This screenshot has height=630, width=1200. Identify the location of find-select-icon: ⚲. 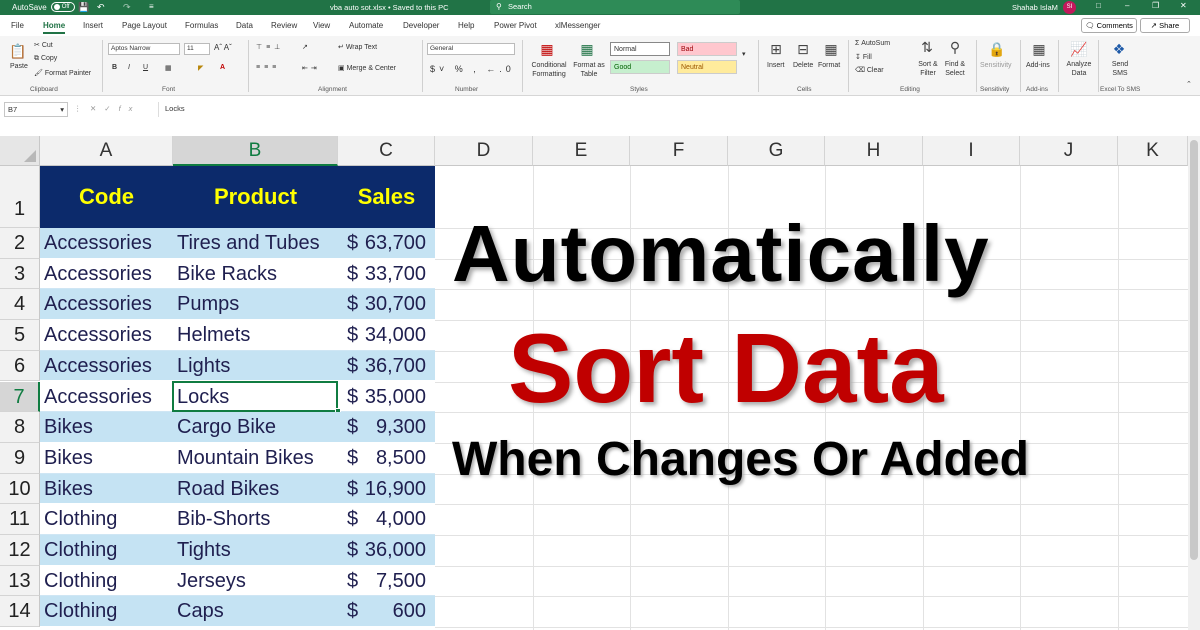
(955, 47).